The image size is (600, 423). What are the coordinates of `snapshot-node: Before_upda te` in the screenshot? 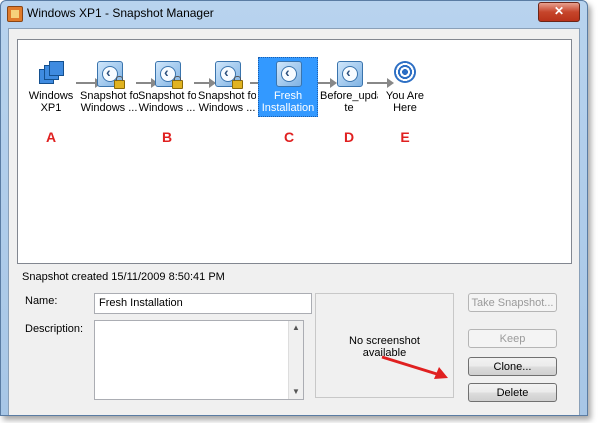 It's located at (349, 86).